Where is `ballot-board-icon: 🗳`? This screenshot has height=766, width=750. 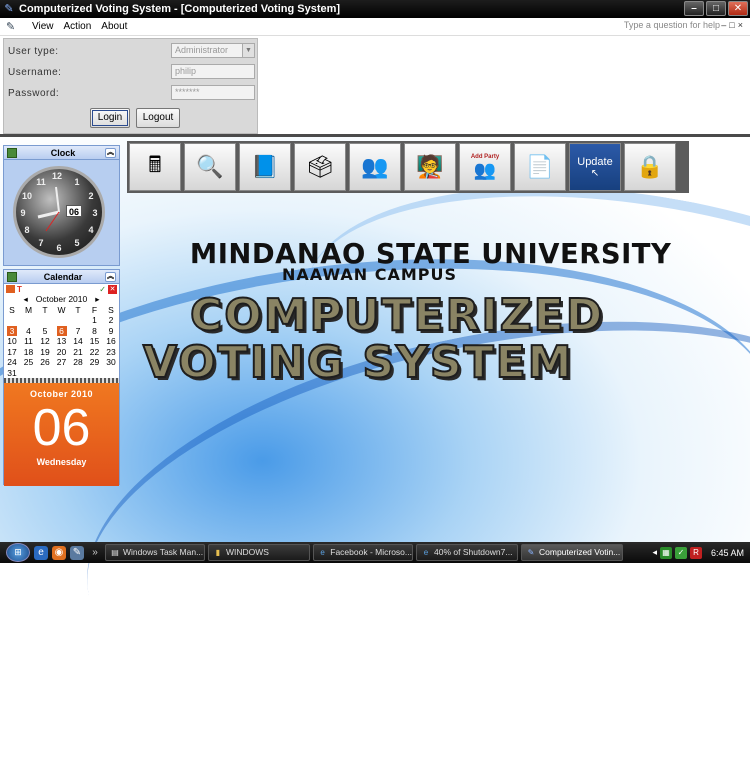
ballot-board-icon: 🗳 is located at coordinates (320, 167).